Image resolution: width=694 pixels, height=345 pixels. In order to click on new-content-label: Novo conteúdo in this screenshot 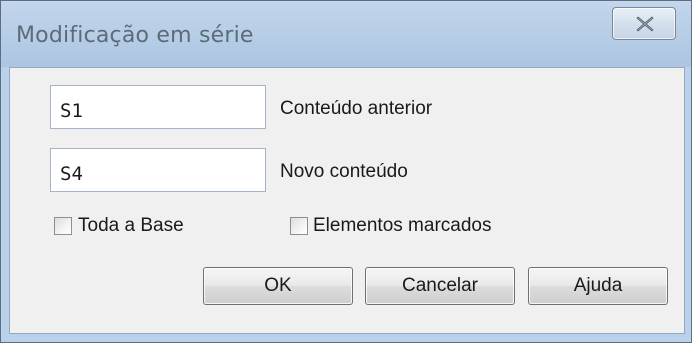, I will do `click(344, 171)`.